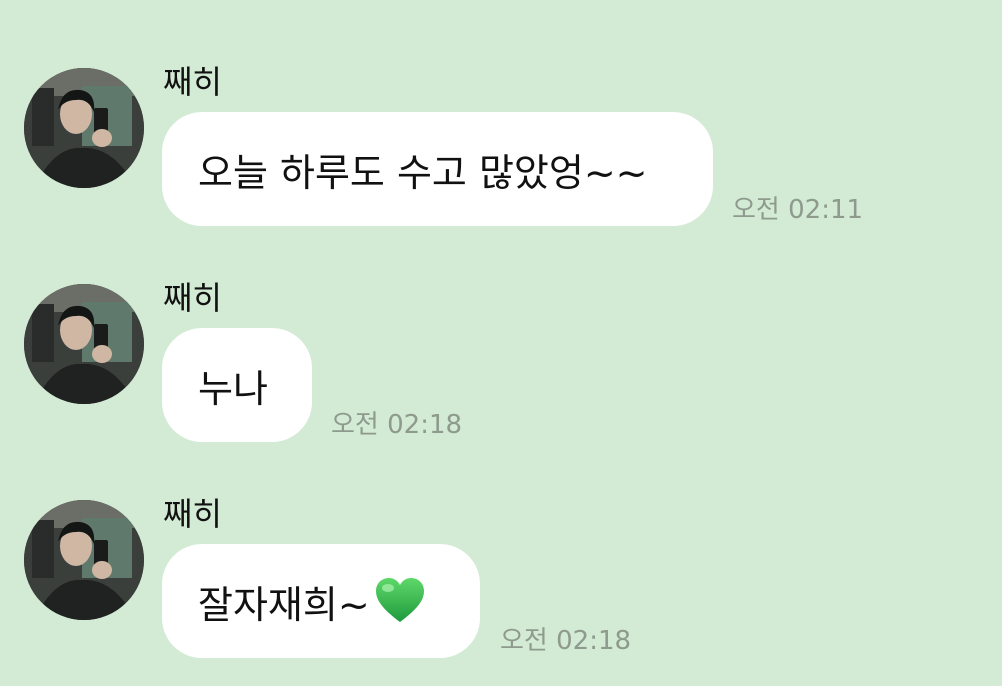  Describe the element at coordinates (233, 388) in the screenshot. I see `message-text: 누나` at that location.